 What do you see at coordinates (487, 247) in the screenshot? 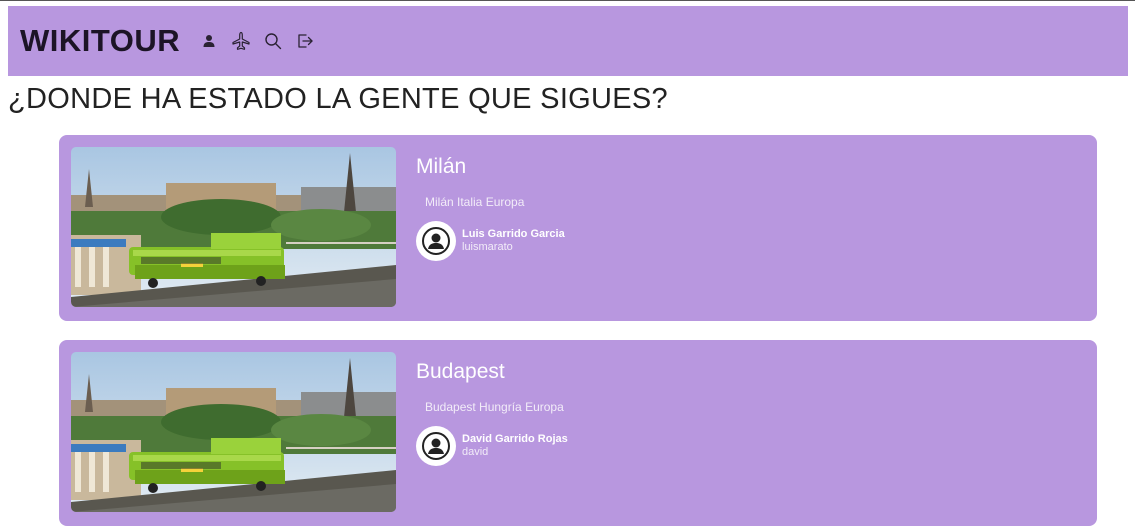
I see `author-username: luismarato` at bounding box center [487, 247].